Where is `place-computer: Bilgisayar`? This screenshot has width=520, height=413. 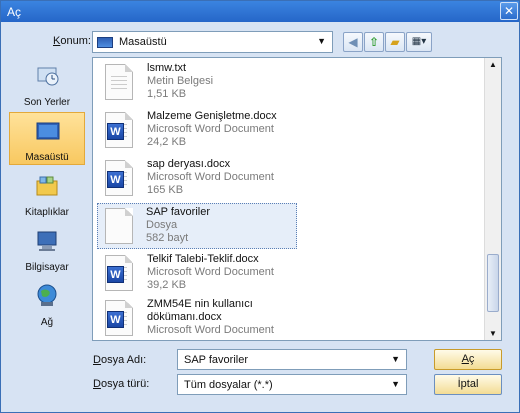 place-computer: Bilgisayar is located at coordinates (47, 249).